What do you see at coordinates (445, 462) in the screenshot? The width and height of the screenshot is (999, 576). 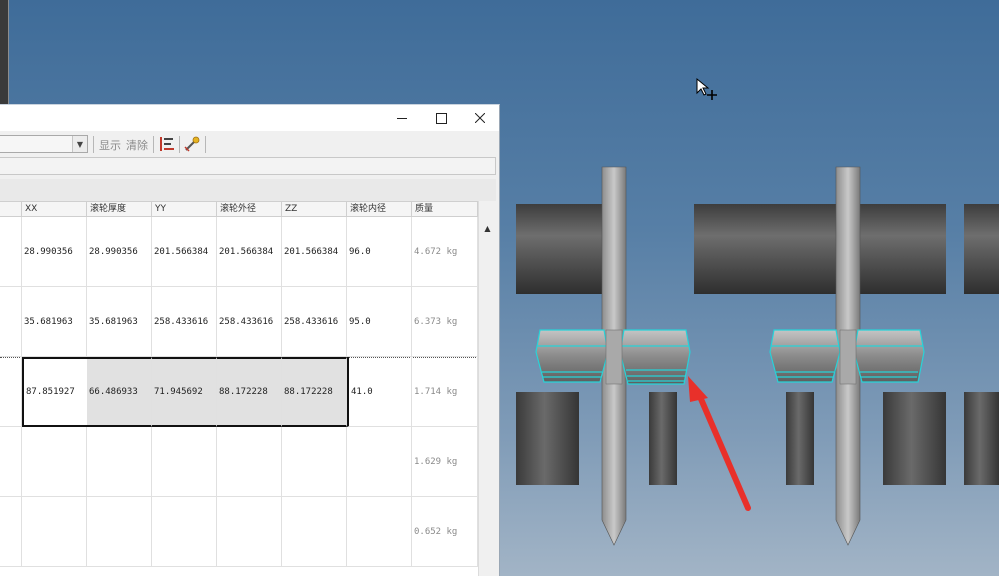 I see `mass-cell: 1.629 kg` at bounding box center [445, 462].